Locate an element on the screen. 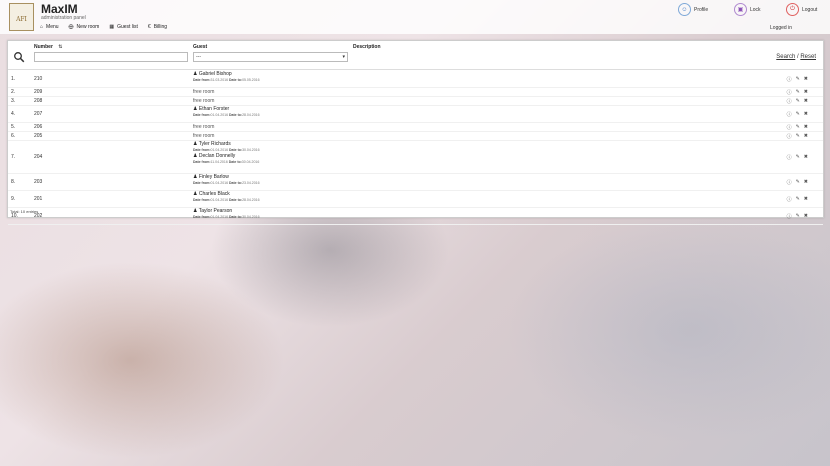  guest-name: ♟ Taylor Pearson is located at coordinates (508, 211).